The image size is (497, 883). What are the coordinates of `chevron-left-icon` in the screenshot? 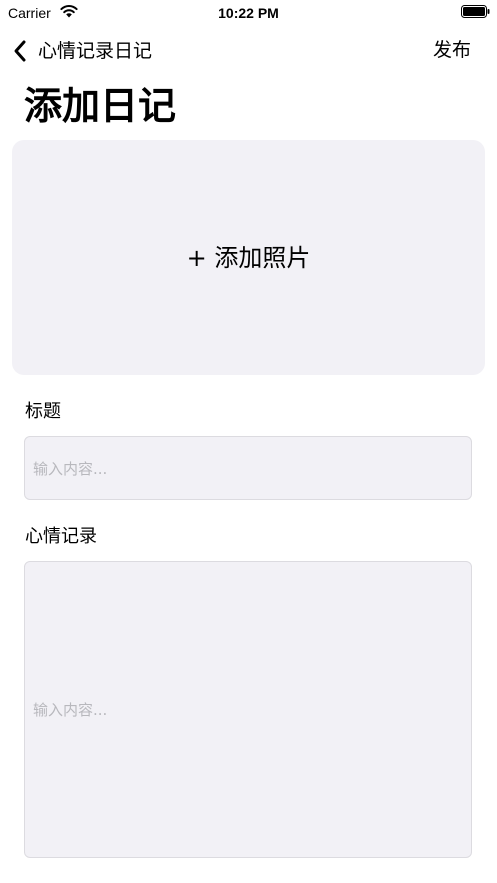 It's located at (20, 51).